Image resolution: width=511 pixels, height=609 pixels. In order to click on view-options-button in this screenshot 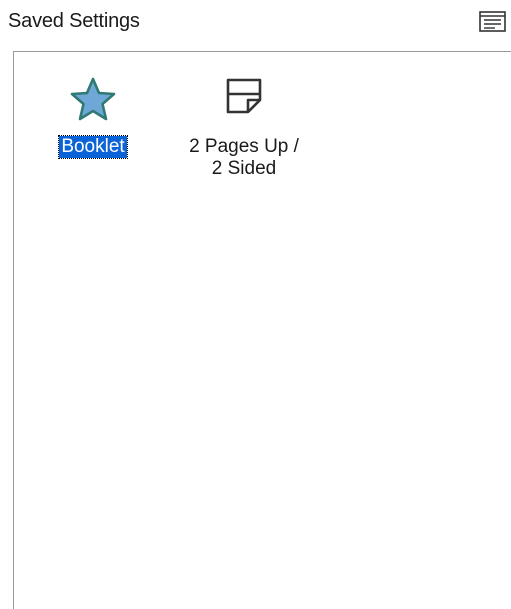, I will do `click(493, 22)`.